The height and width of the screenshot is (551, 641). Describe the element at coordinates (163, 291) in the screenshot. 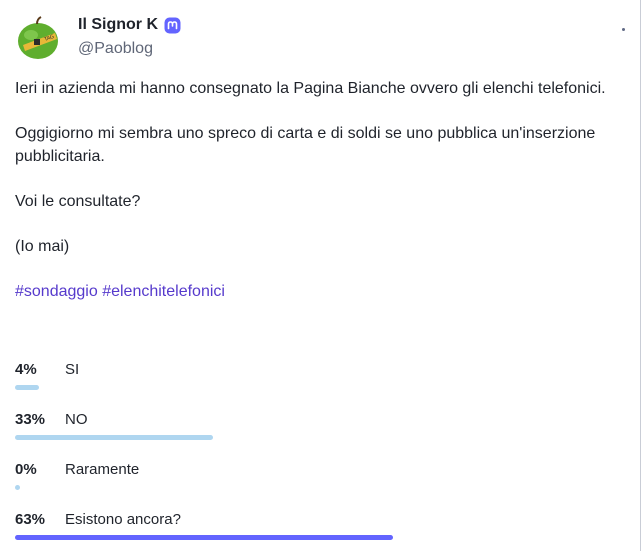

I see `hashtag-link: #elenchitelefonici` at that location.